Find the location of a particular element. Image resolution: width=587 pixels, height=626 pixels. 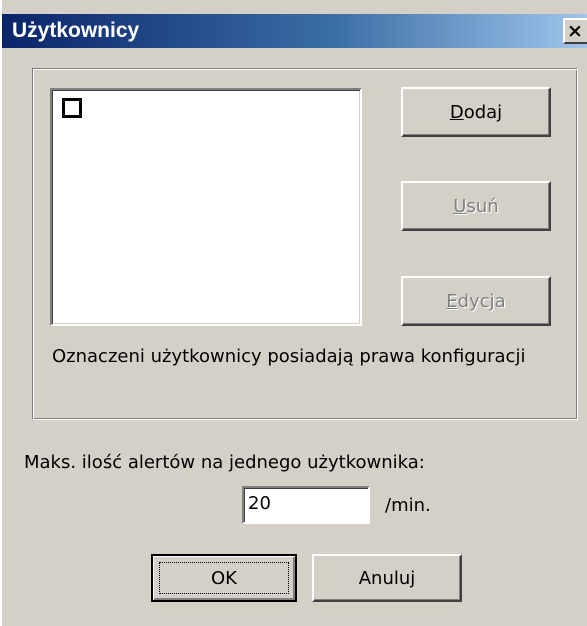

cancel-button-label: Anuluj is located at coordinates (387, 578).